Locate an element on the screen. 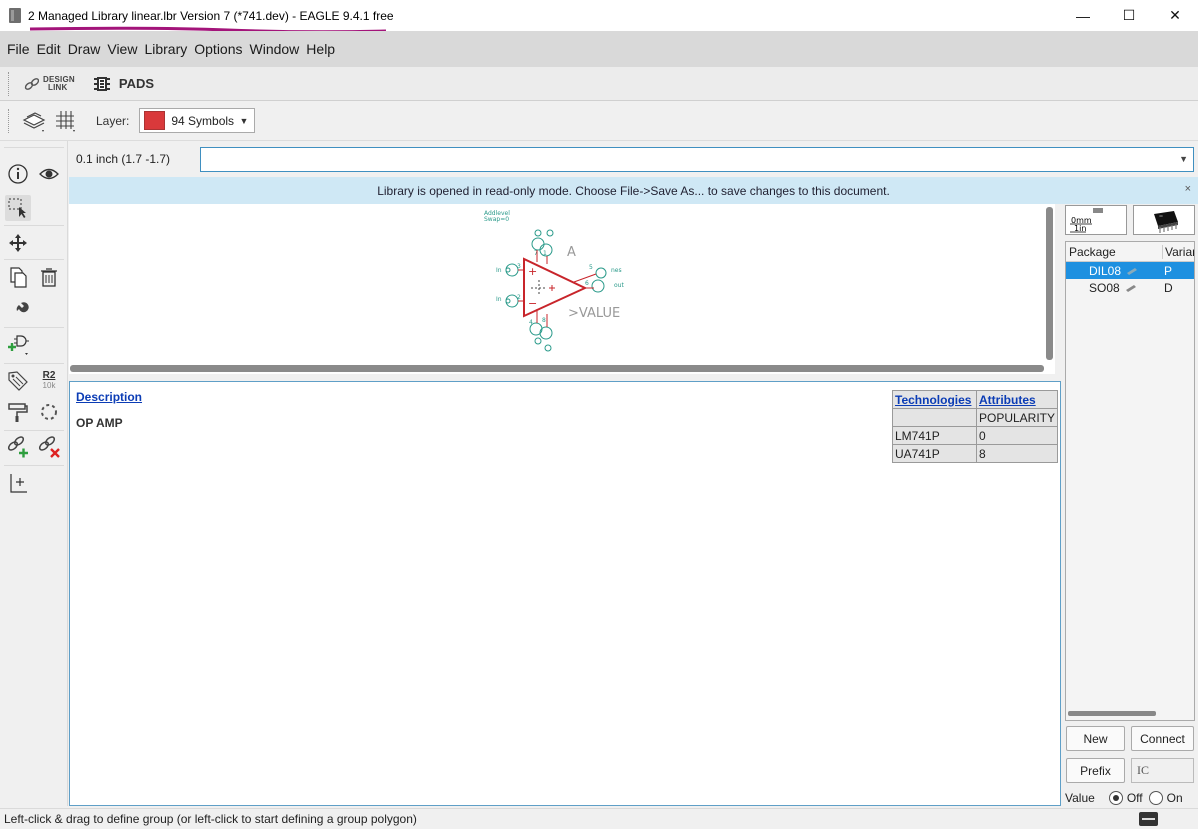 The width and height of the screenshot is (1198, 829). tool-palette: R2 10k is located at coordinates (34, 473).